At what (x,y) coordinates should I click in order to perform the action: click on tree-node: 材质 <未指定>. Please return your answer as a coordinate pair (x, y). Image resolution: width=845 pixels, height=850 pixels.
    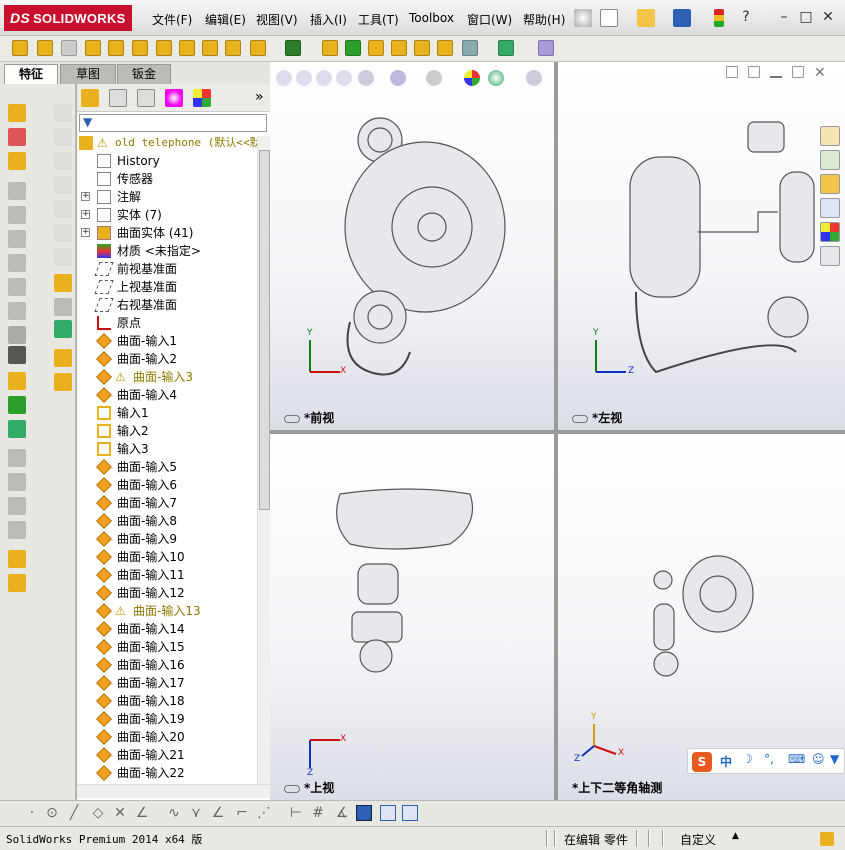
    Looking at the image, I should click on (167, 251).